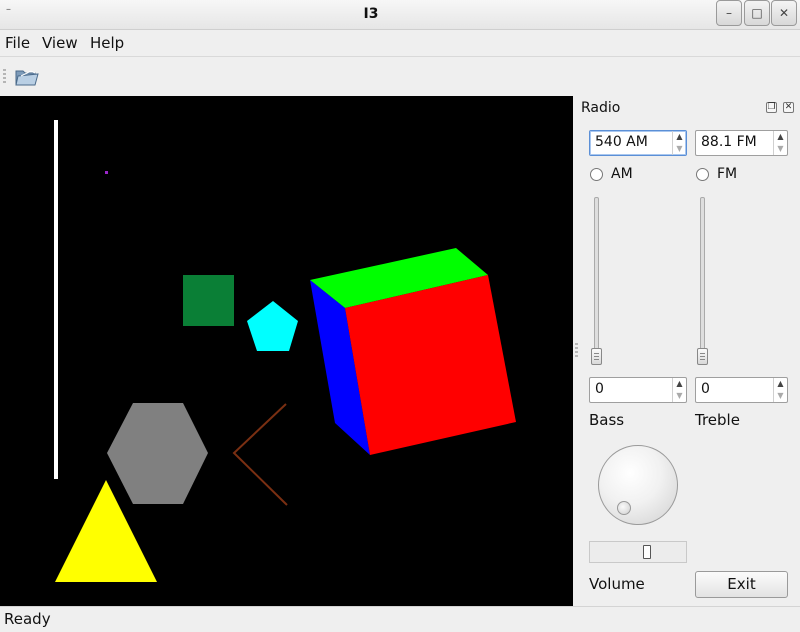 This screenshot has width=800, height=632. What do you see at coordinates (576, 350) in the screenshot?
I see `splitter-grip` at bounding box center [576, 350].